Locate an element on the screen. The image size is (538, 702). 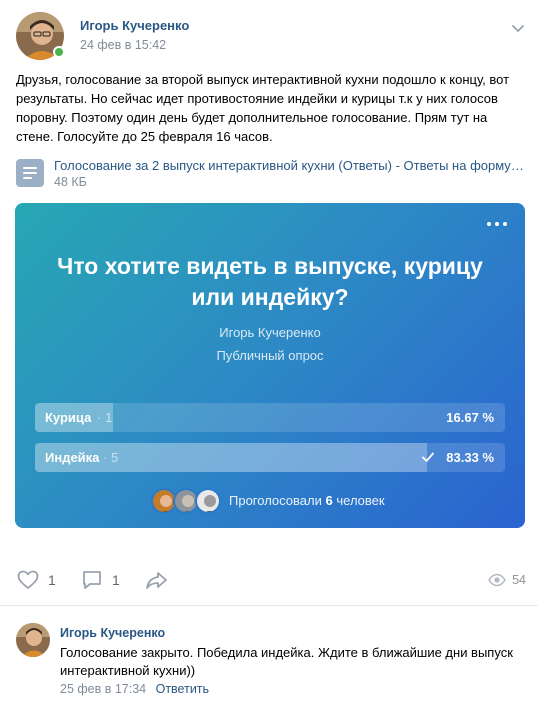
poll-author: Игорь Кучеренко is located at coordinates (270, 332).